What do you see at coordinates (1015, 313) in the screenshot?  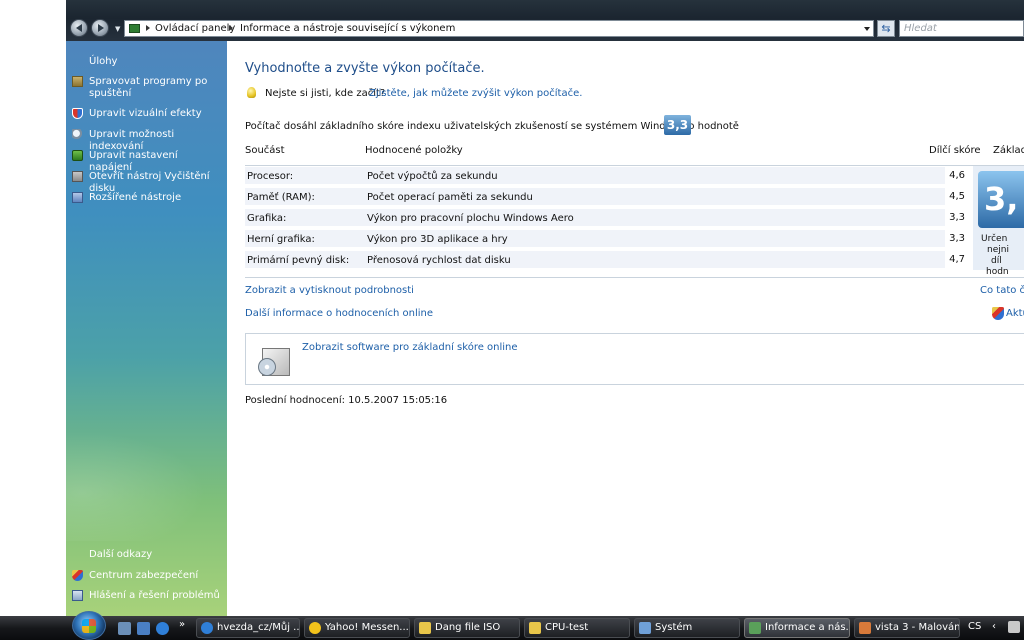 I see `update-score-link: Aktu` at bounding box center [1015, 313].